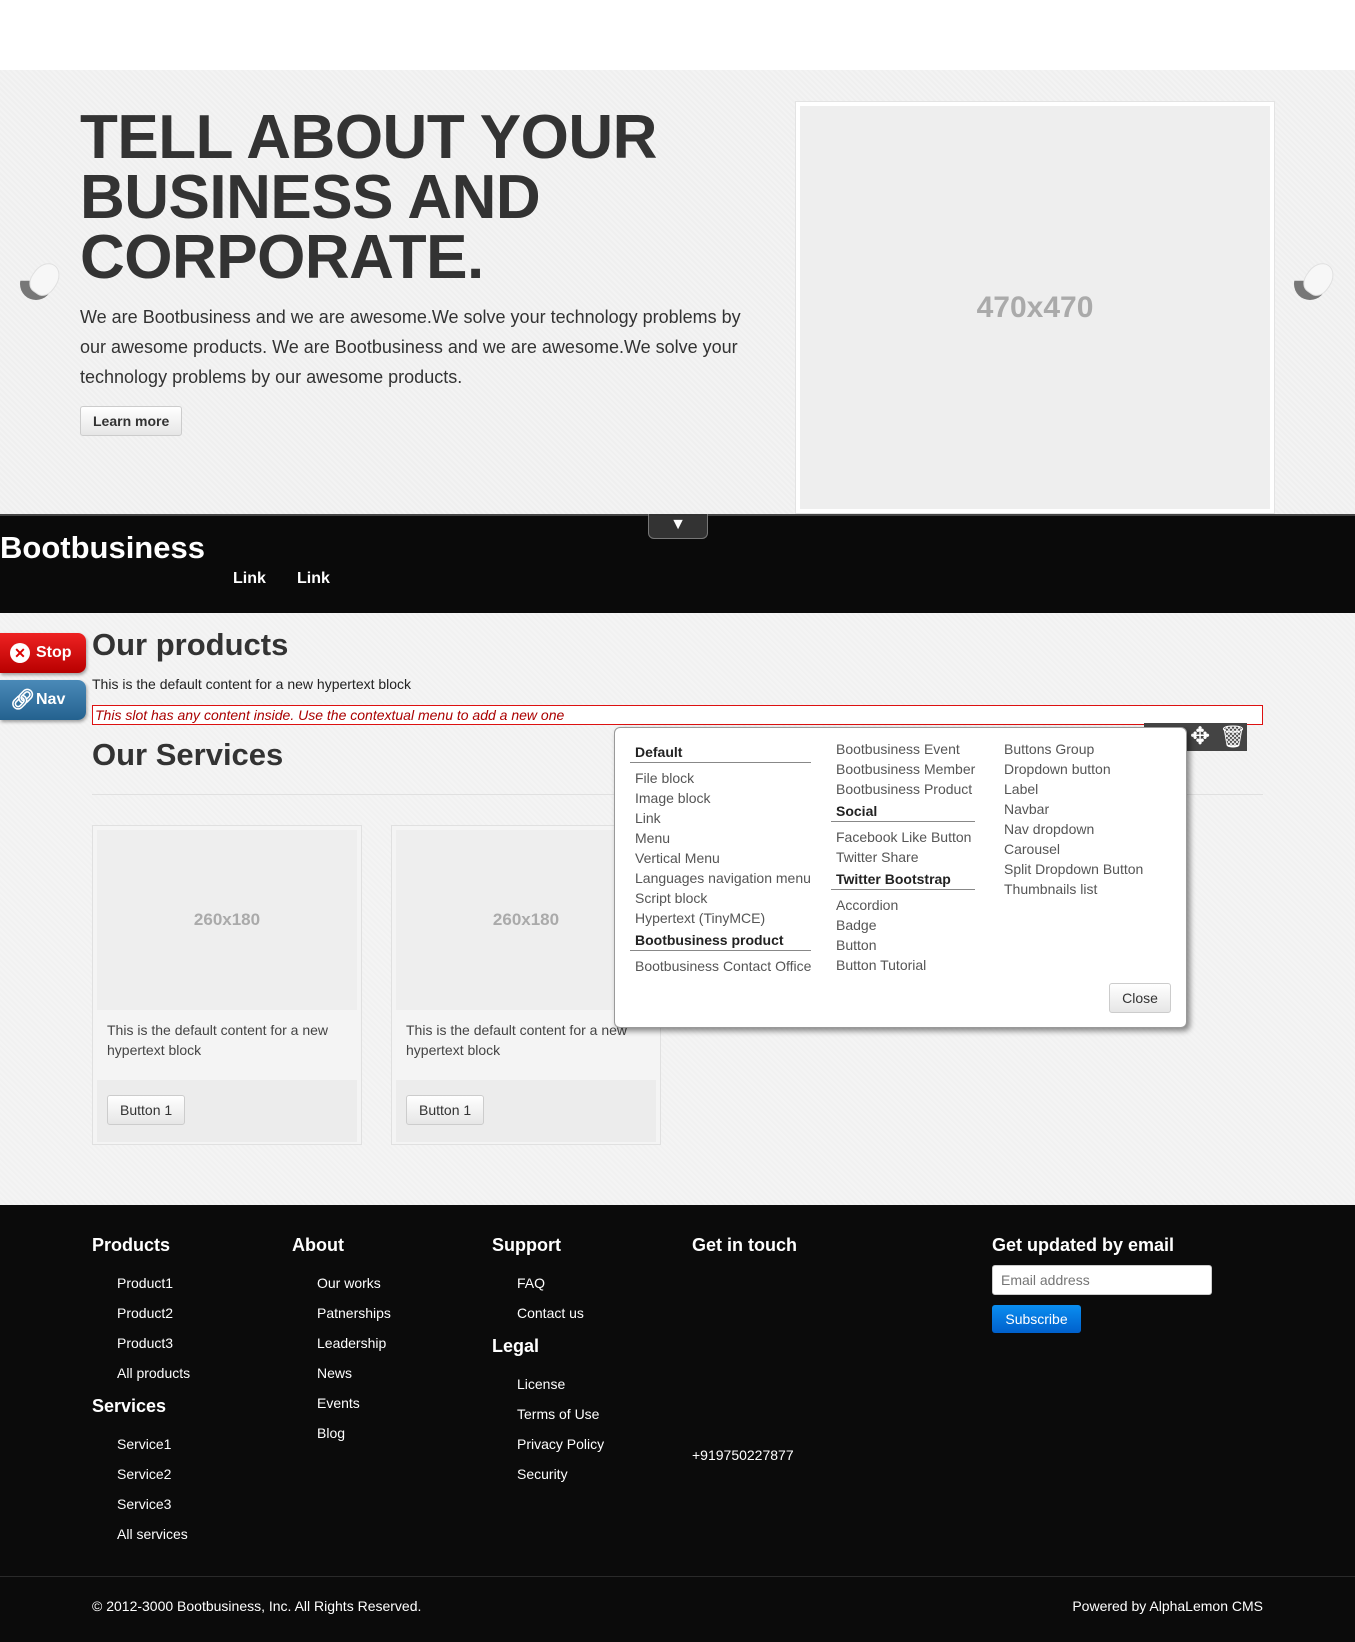 The image size is (1355, 1642). What do you see at coordinates (720, 898) in the screenshot?
I see `menu-item: Script block` at bounding box center [720, 898].